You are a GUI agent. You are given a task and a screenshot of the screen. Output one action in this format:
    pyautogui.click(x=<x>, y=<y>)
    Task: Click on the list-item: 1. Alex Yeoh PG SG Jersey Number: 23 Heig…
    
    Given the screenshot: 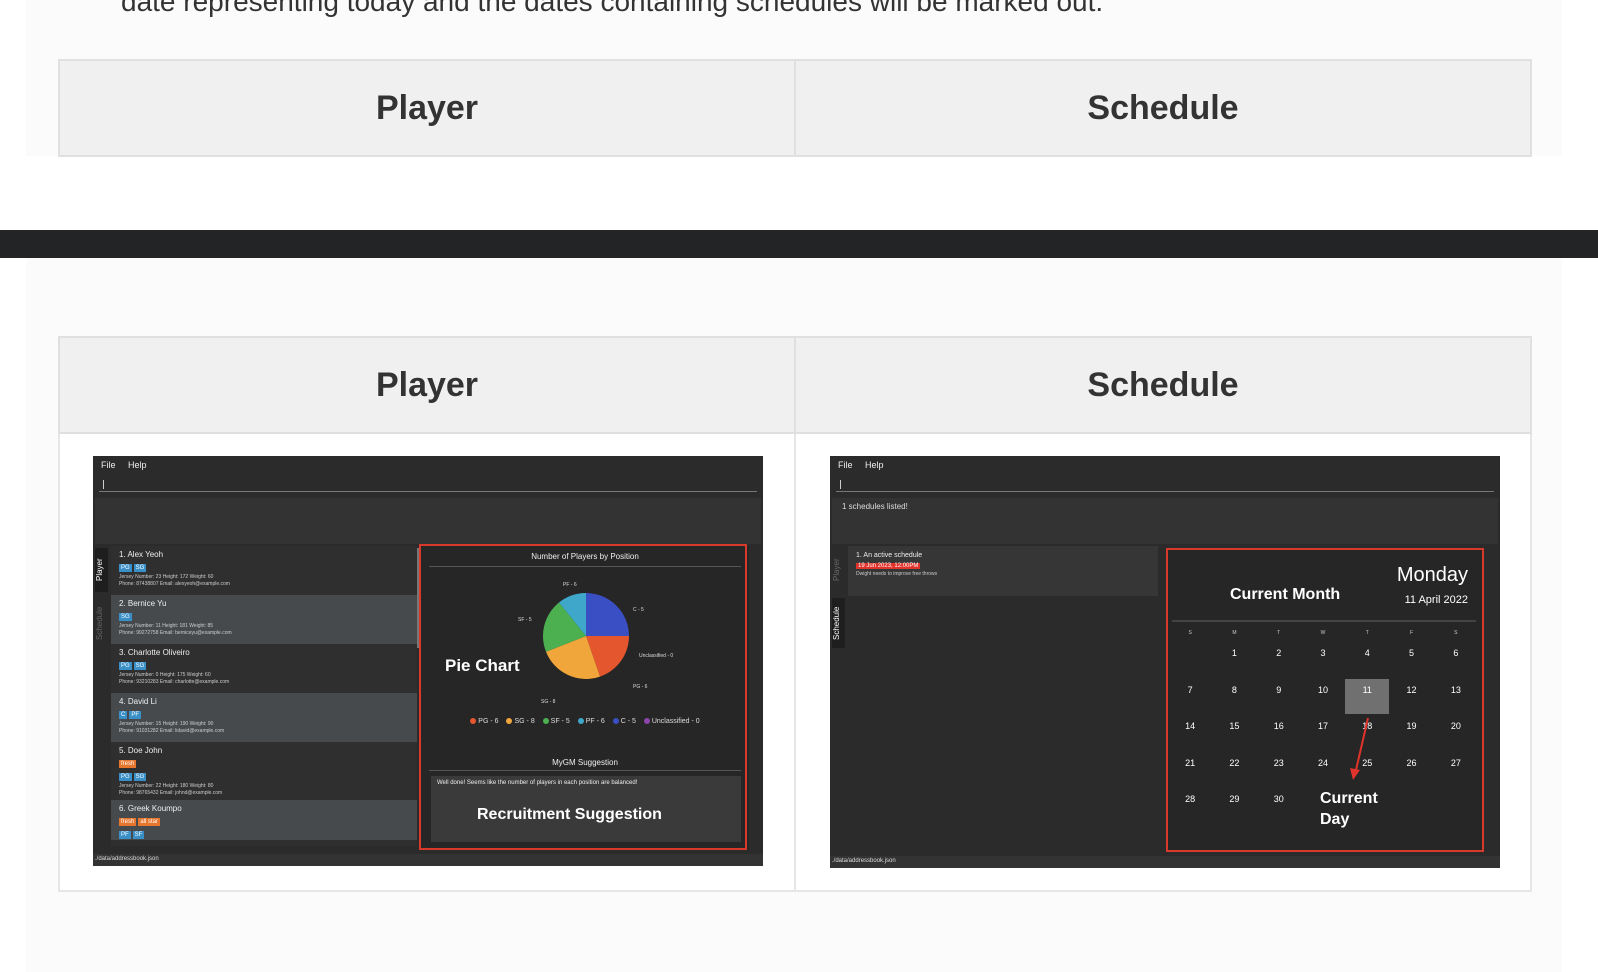 What is the action you would take?
    pyautogui.click(x=264, y=570)
    